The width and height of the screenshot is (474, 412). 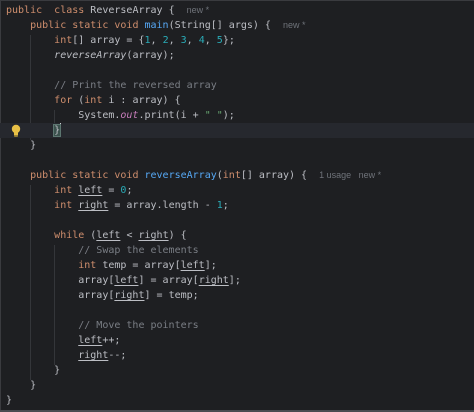 What do you see at coordinates (16, 131) in the screenshot?
I see `lightbulb-icon` at bounding box center [16, 131].